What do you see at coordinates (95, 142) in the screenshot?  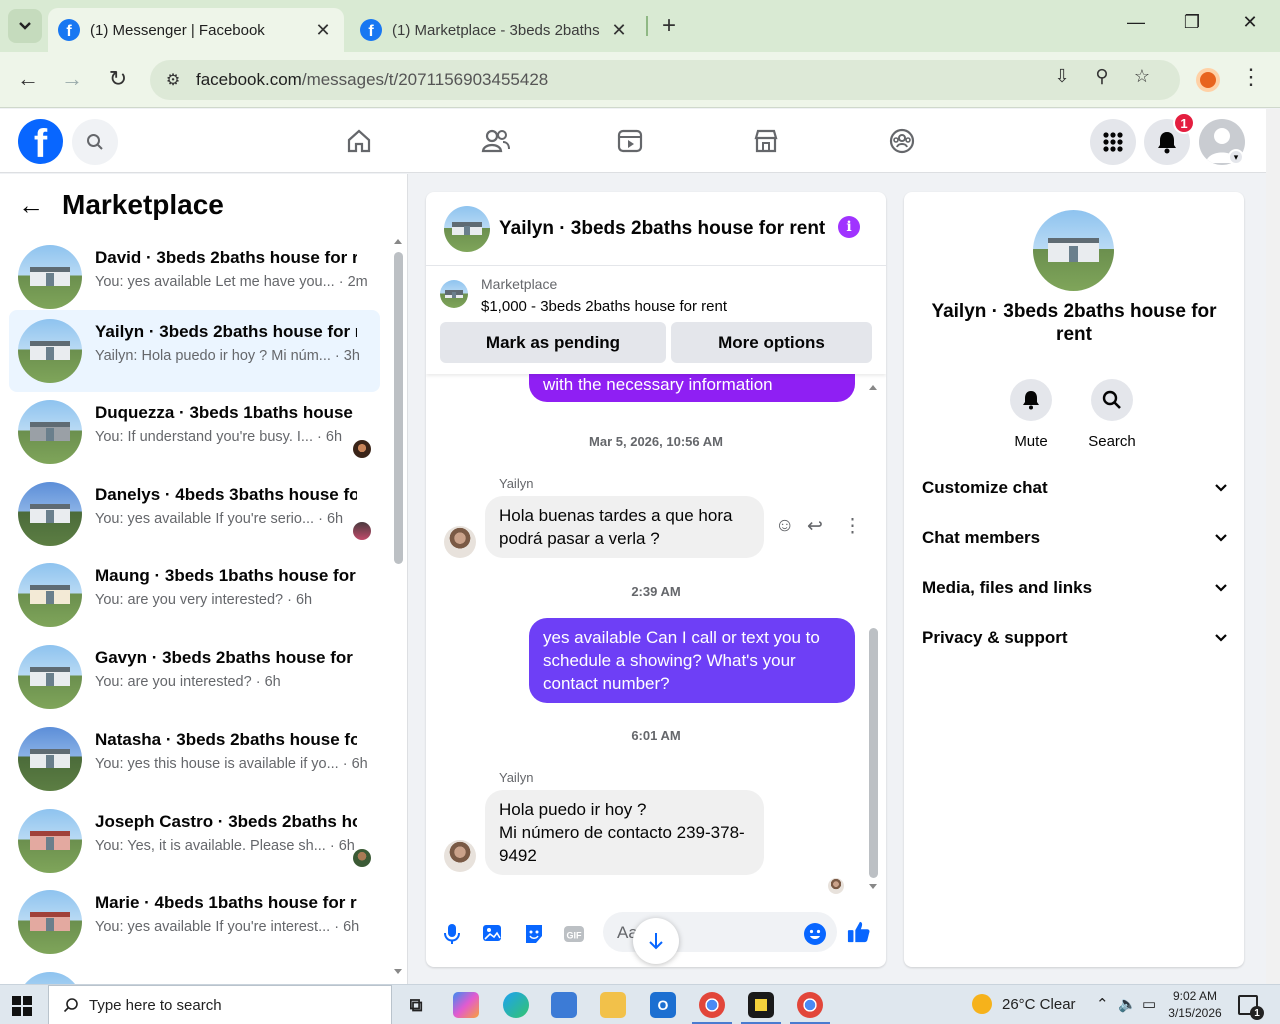 I see `facebook-search-button` at bounding box center [95, 142].